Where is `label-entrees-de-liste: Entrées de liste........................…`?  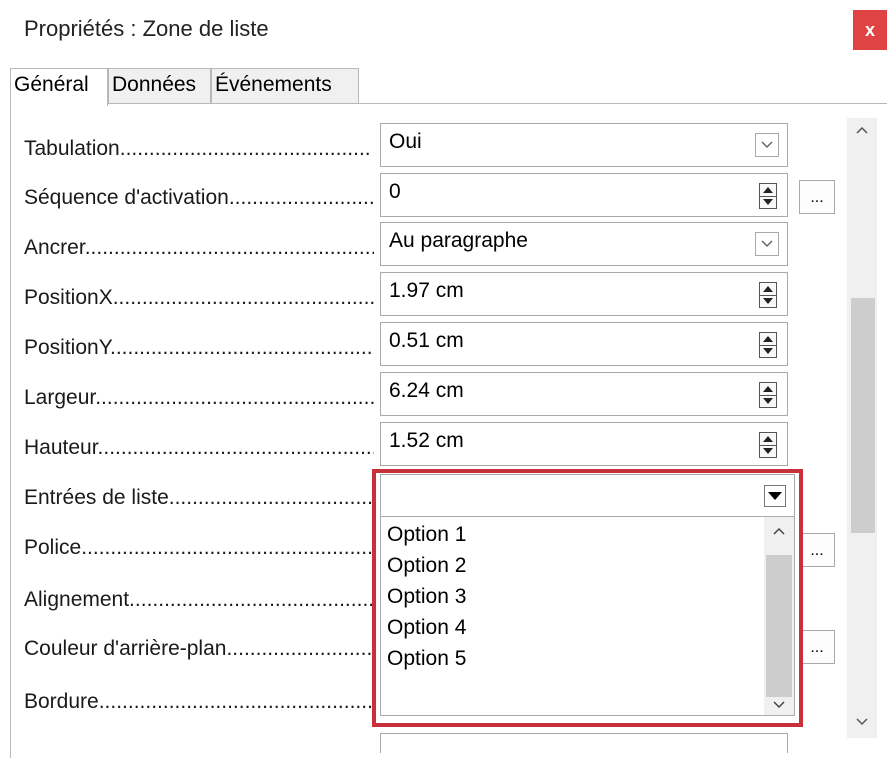
label-entrees-de-liste: Entrées de liste........................… is located at coordinates (199, 497).